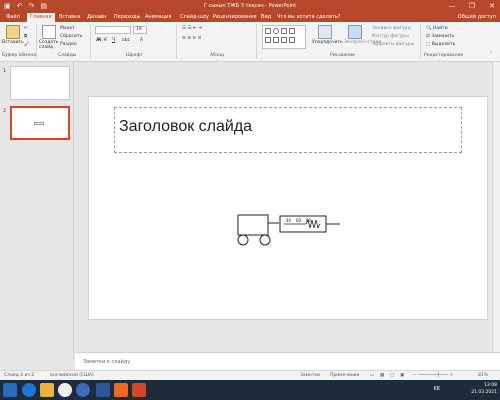 This screenshot has height=400, width=500. What do you see at coordinates (492, 6) in the screenshot?
I see `close-button: ✕` at bounding box center [492, 6].